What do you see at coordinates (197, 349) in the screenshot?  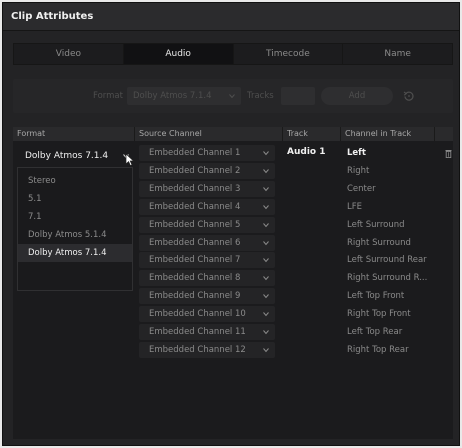 I see `source-channel-label: Embedded Channel 12` at bounding box center [197, 349].